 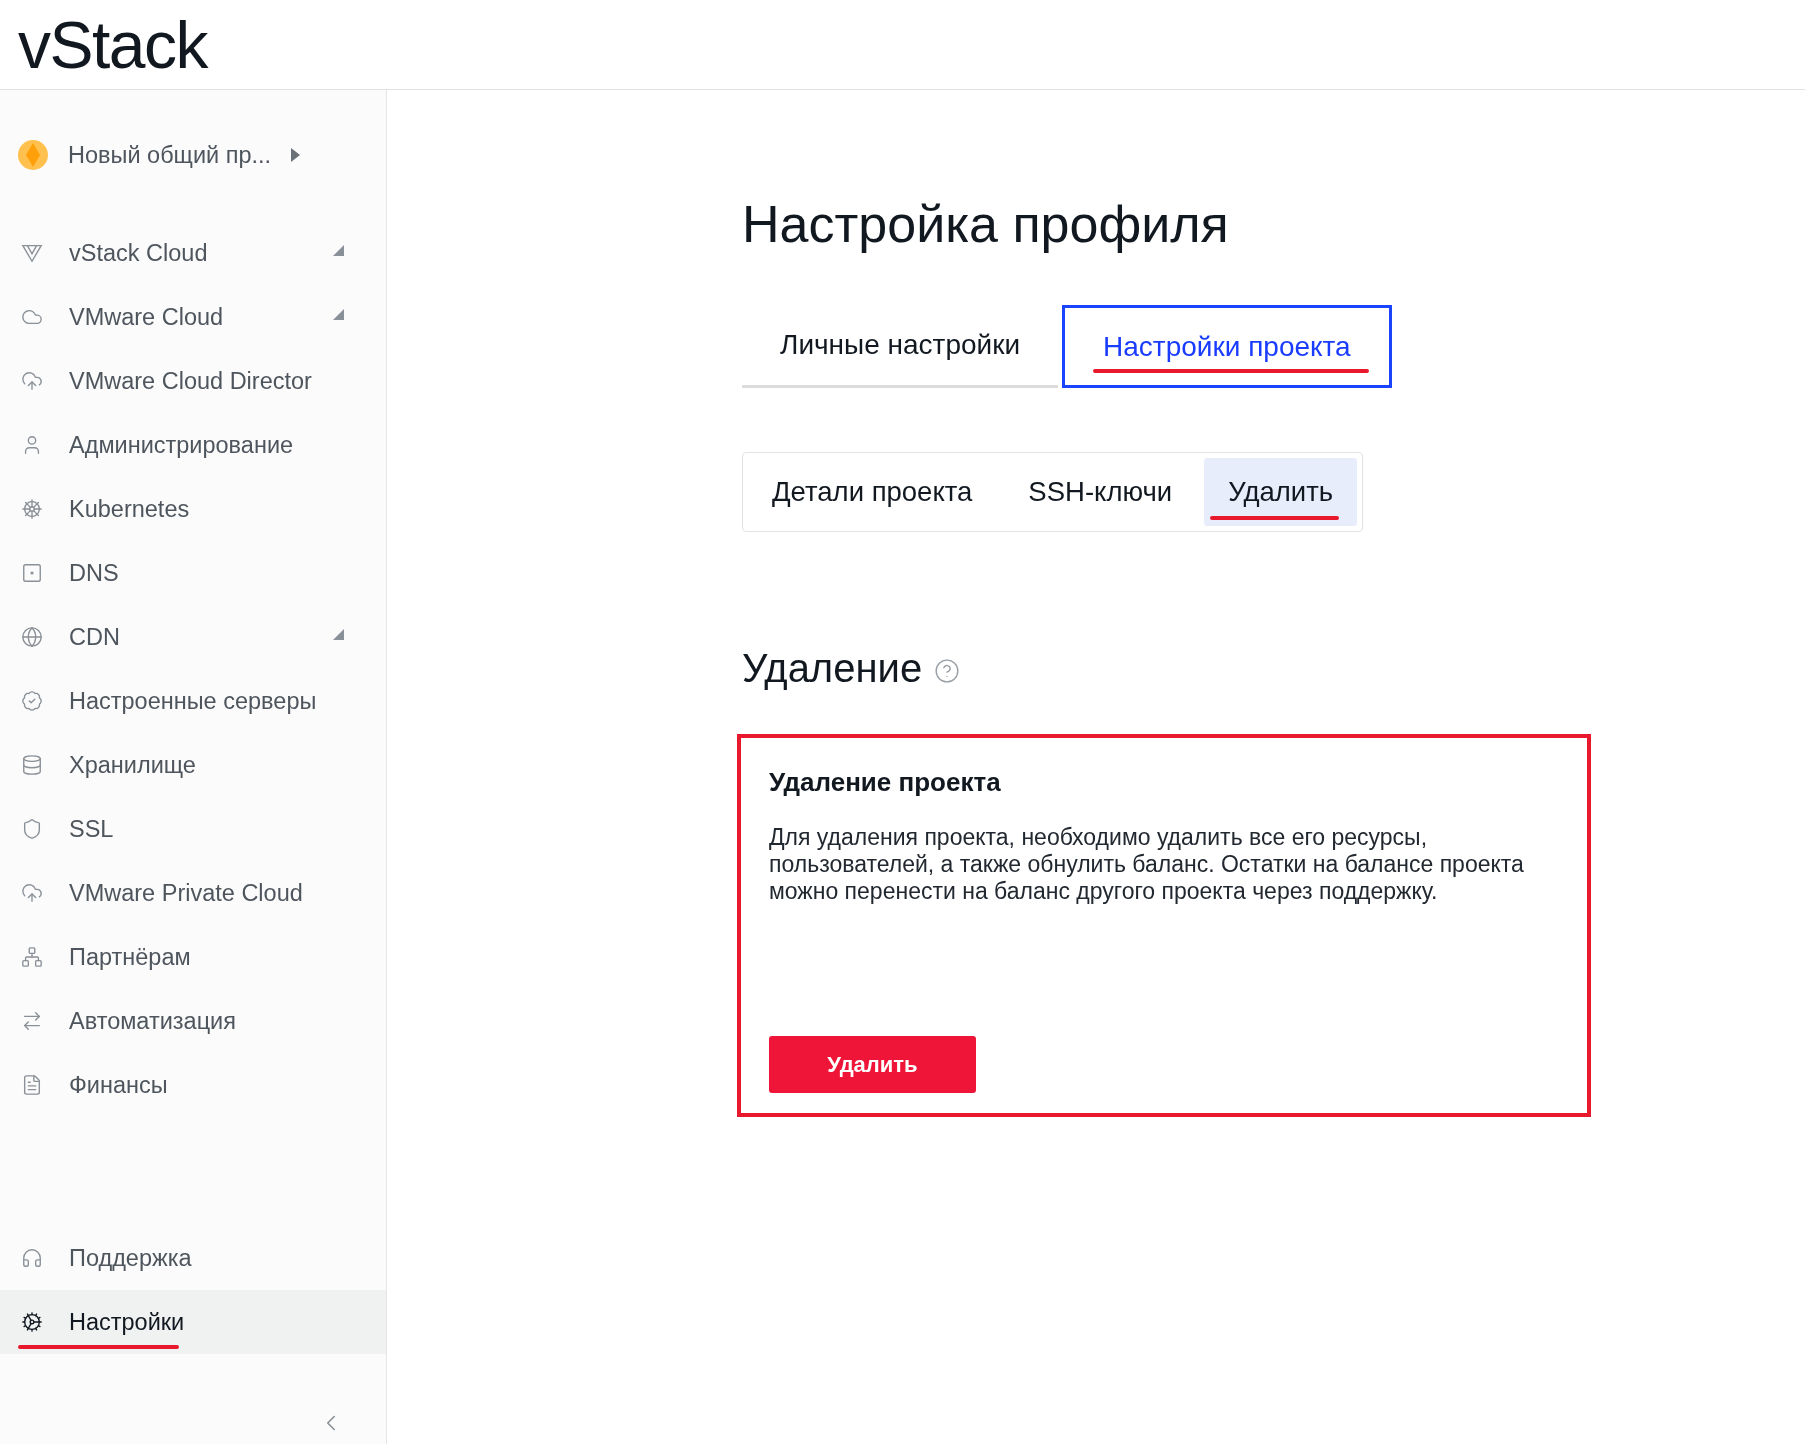 What do you see at coordinates (885, 782) in the screenshot?
I see `card-title: Удаление проекта` at bounding box center [885, 782].